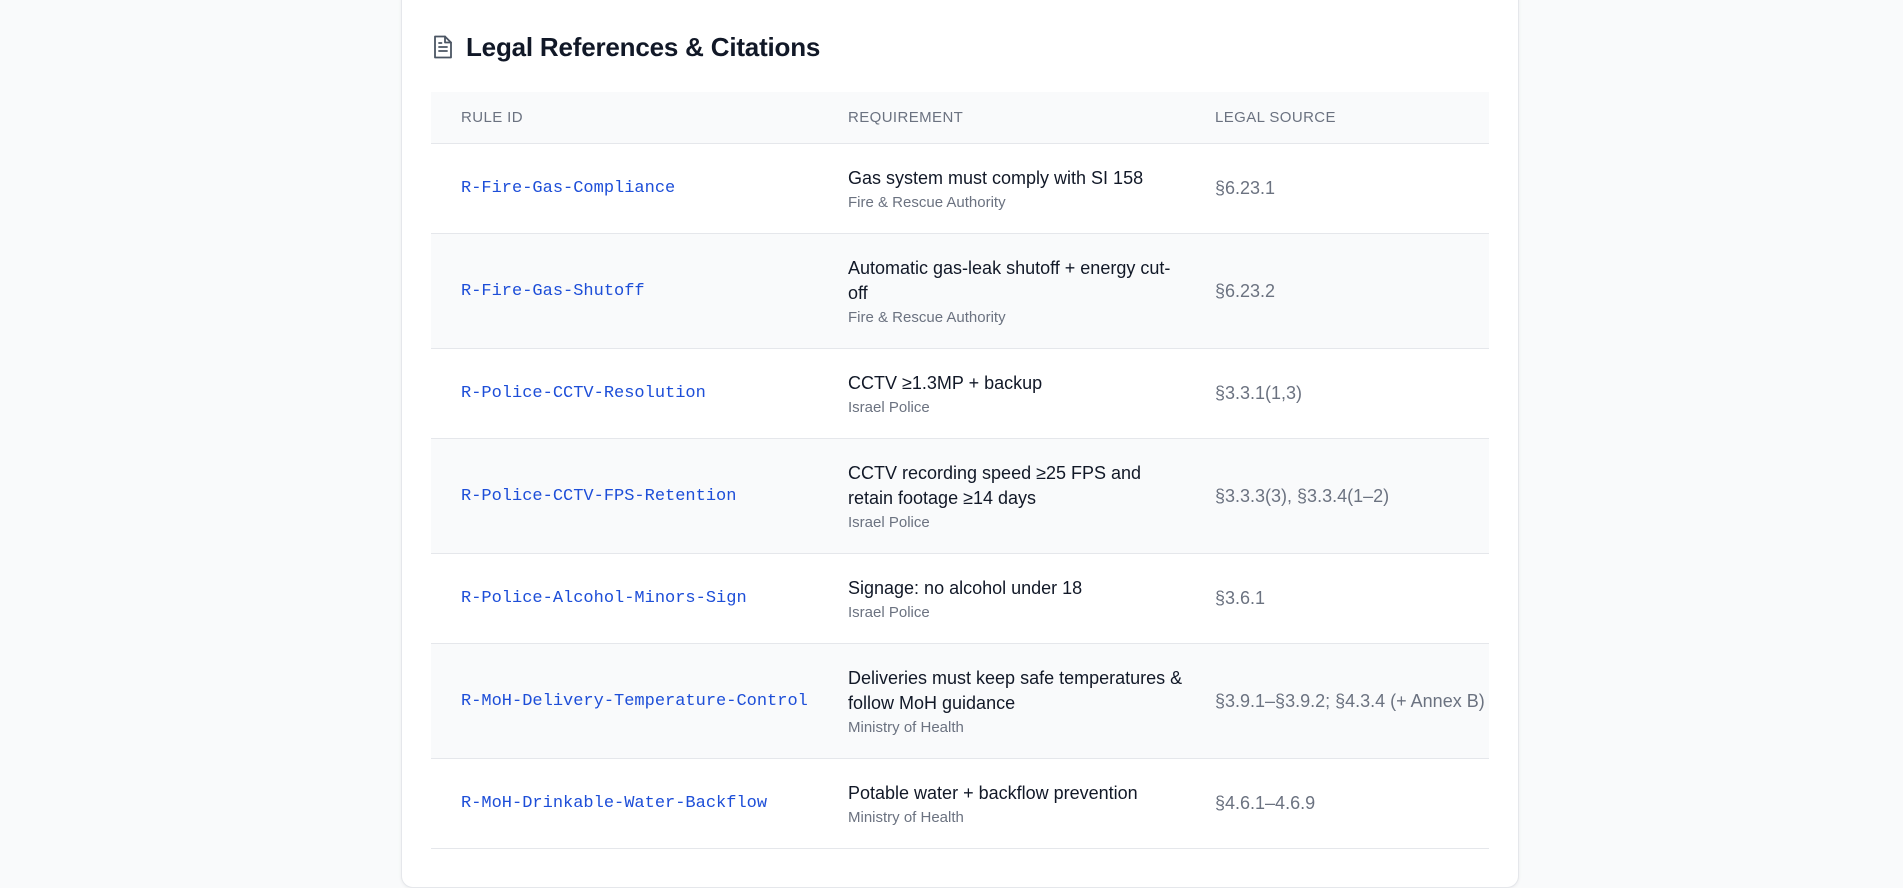 Image resolution: width=1903 pixels, height=888 pixels. I want to click on rule-id-cell: R-Police-Alcohol-Minors-Sign, so click(624, 598).